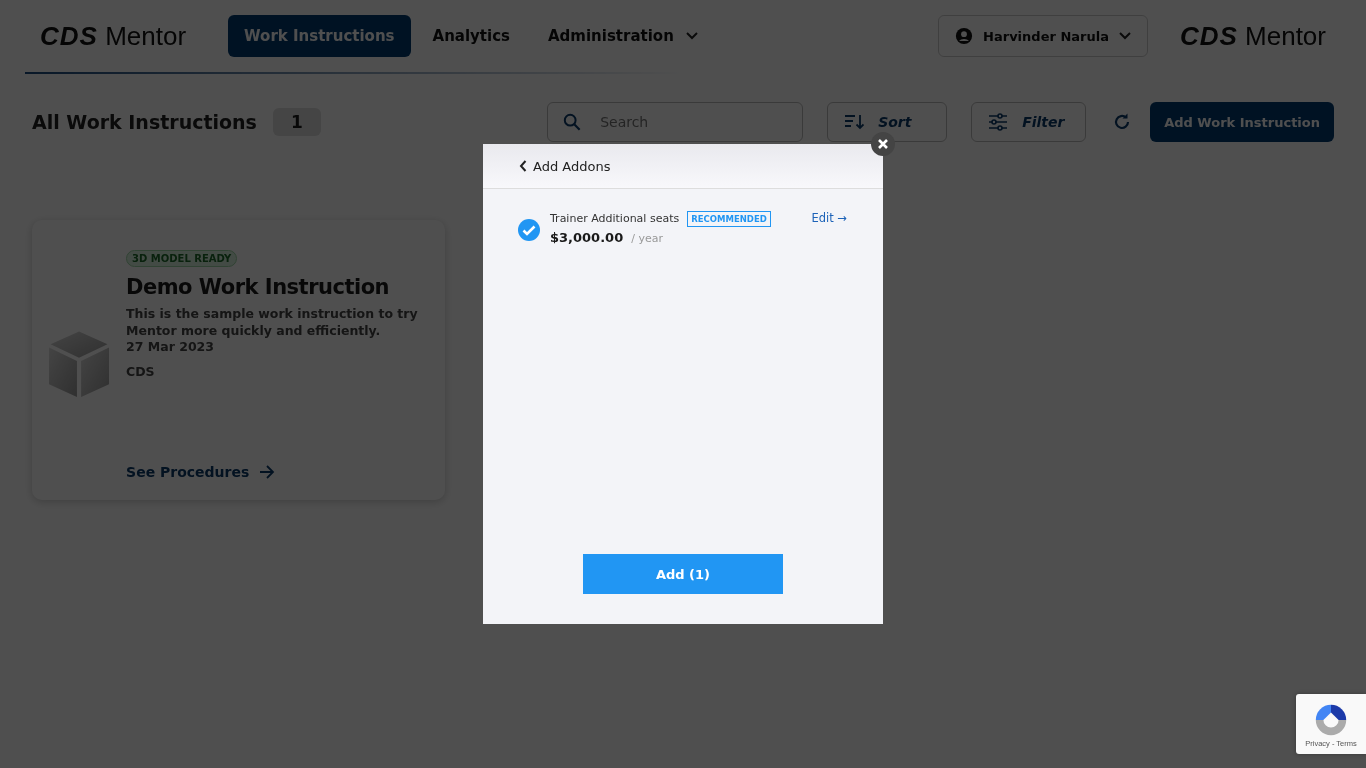 This screenshot has height=768, width=1366. What do you see at coordinates (587, 237) in the screenshot?
I see `addon-price: $3,000.00` at bounding box center [587, 237].